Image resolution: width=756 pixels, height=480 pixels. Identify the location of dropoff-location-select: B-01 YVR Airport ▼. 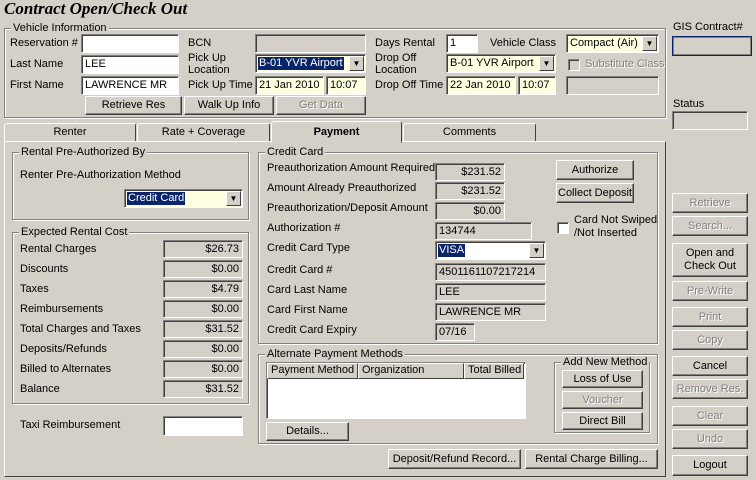
(501, 63).